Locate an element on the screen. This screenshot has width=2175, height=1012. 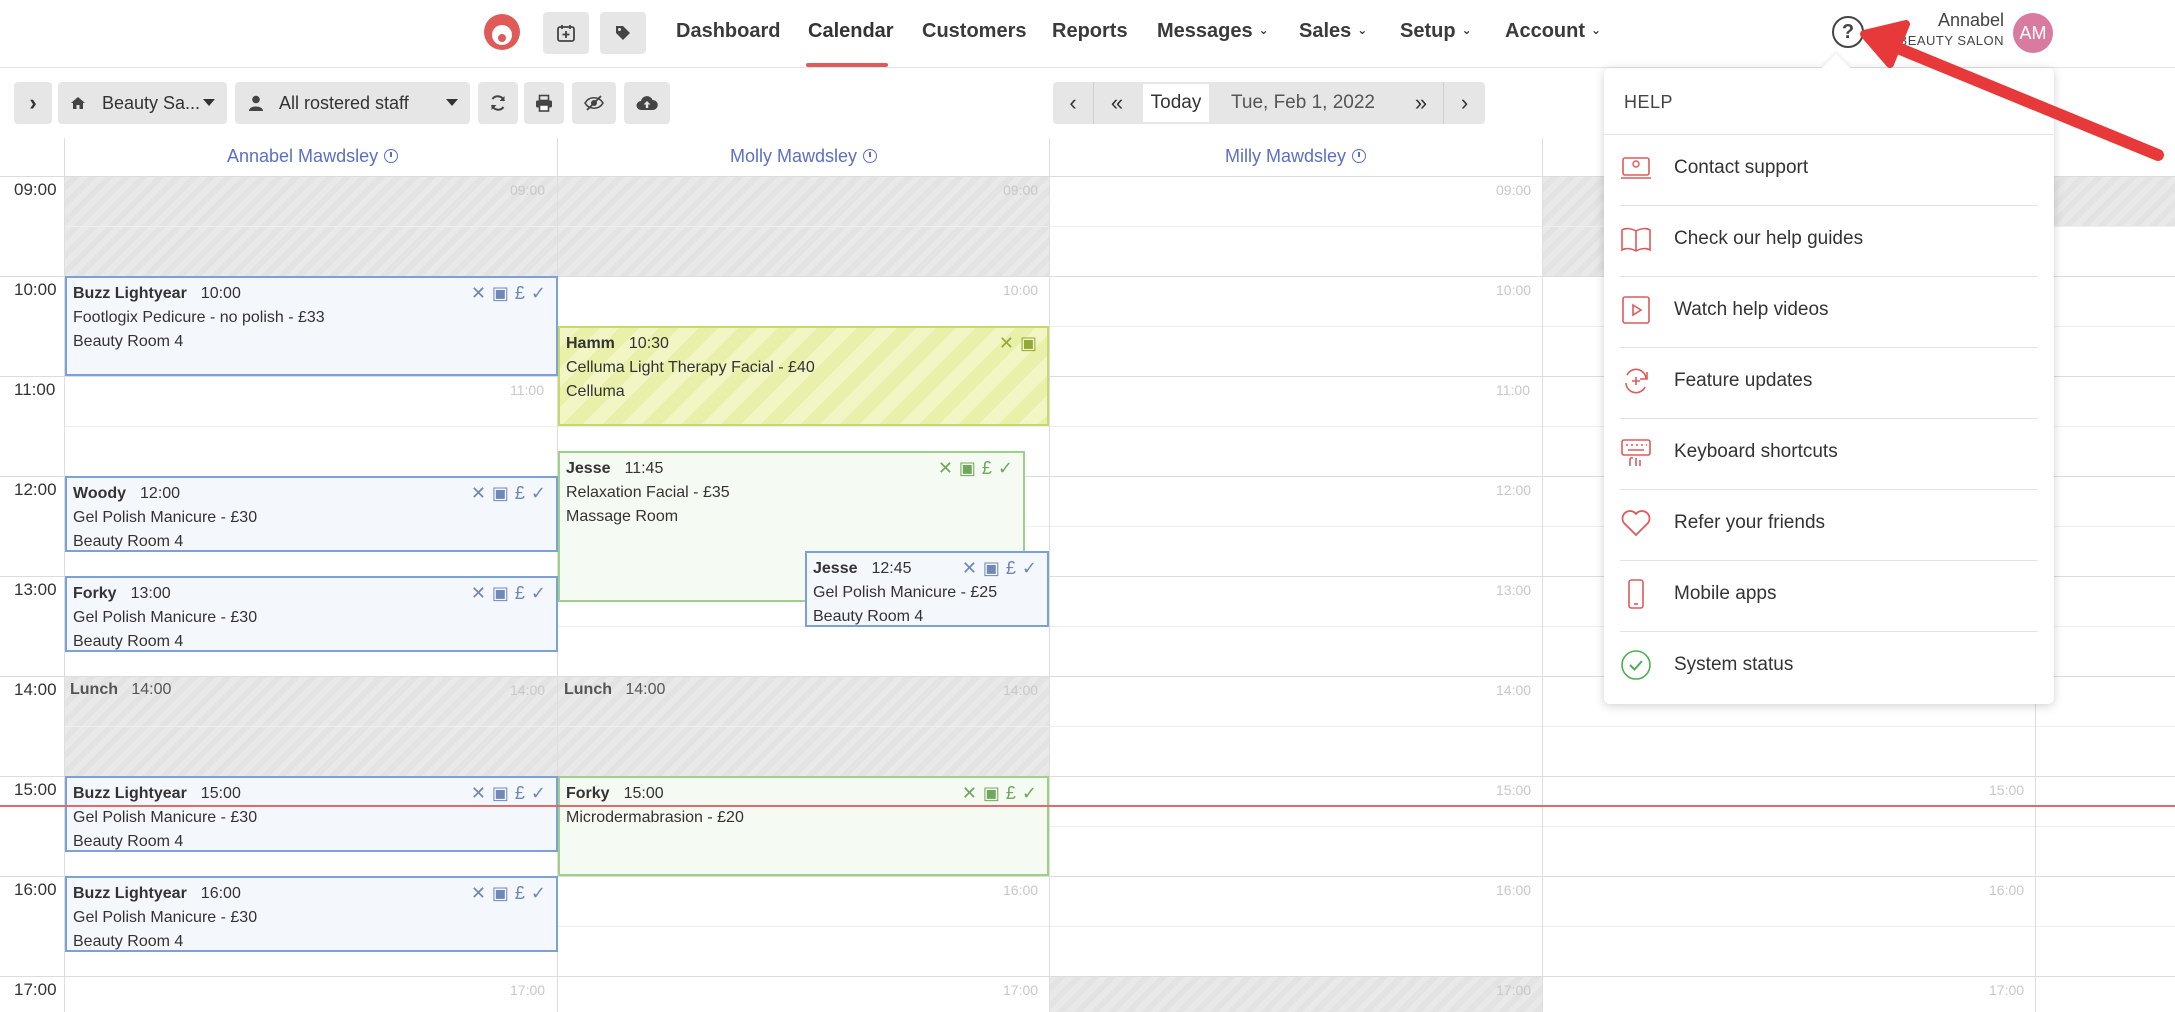
nav-dashboard: Dashboard is located at coordinates (728, 31).